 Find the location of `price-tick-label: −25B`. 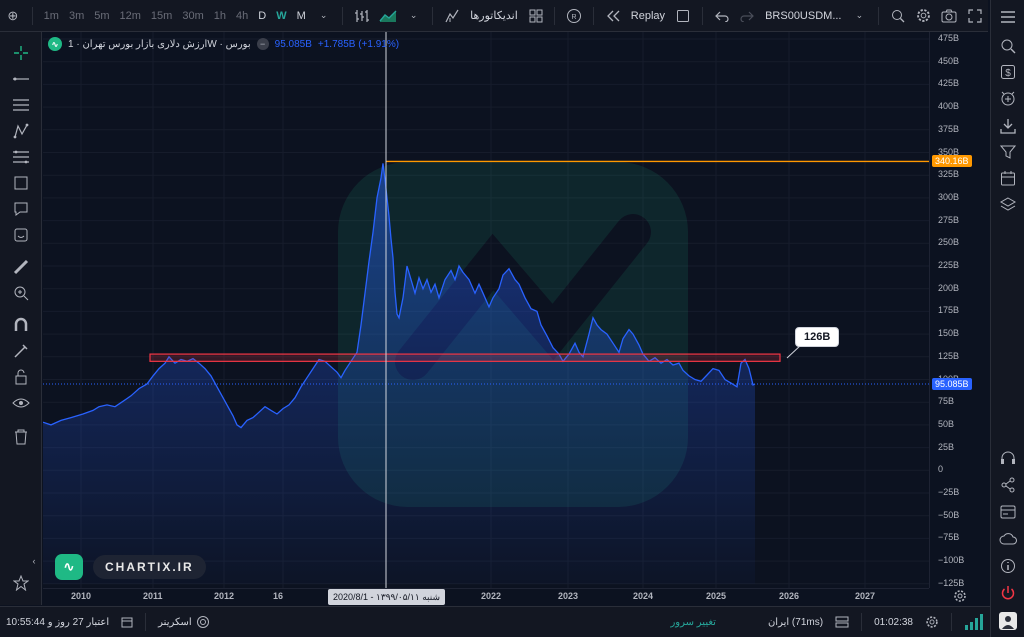

price-tick-label: −25B is located at coordinates (949, 492).